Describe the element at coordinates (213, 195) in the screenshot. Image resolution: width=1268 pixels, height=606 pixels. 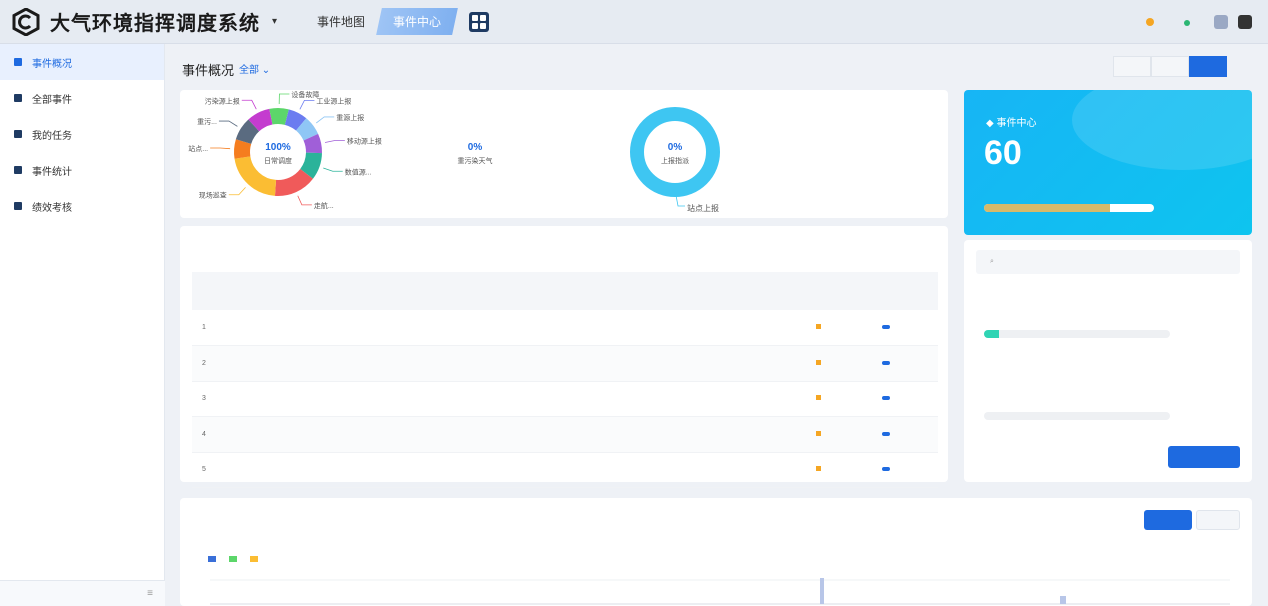
I see `donut-slice-label: 现场巡查` at that location.